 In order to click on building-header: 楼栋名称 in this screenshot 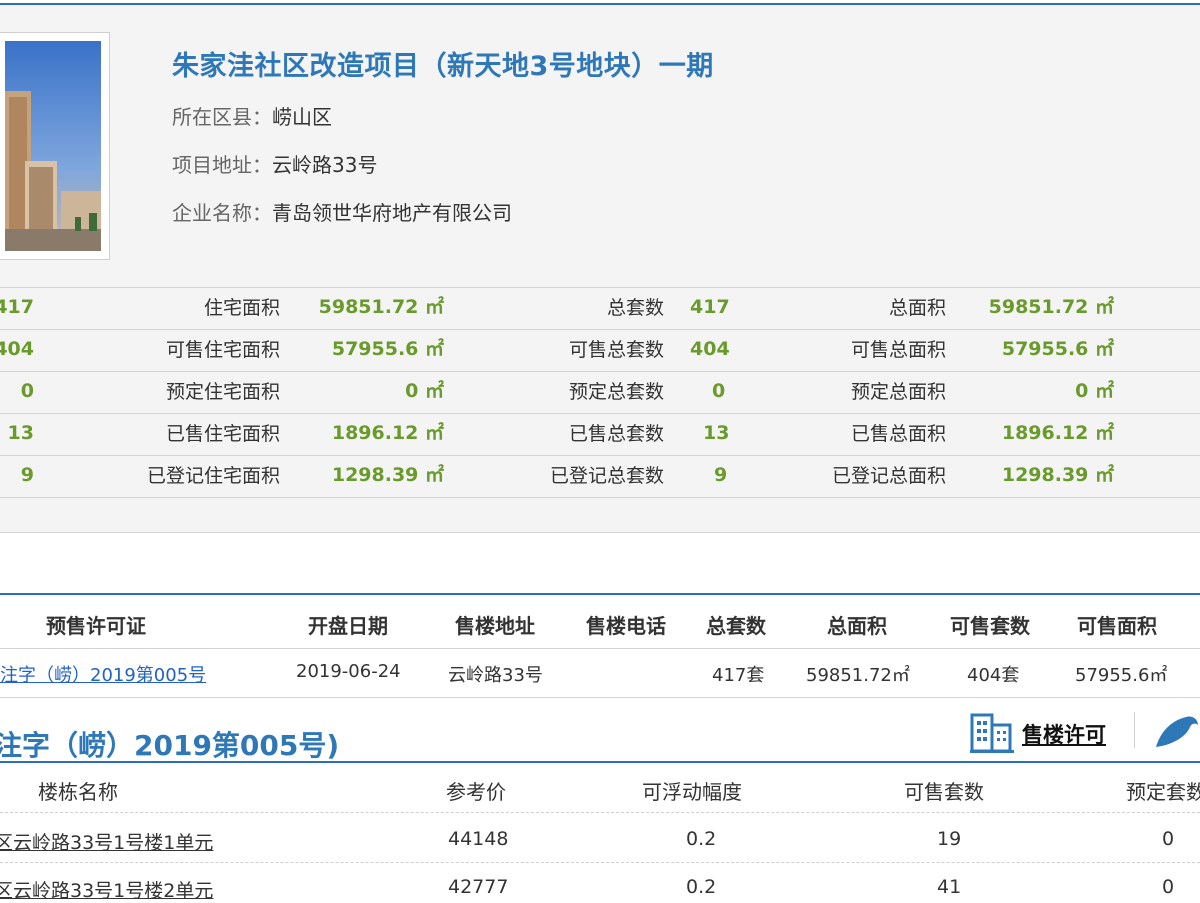, I will do `click(78, 792)`.